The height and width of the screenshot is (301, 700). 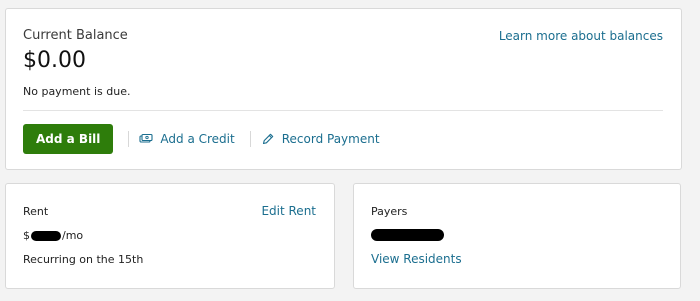 I want to click on balance-note: No payment is due., so click(x=77, y=91).